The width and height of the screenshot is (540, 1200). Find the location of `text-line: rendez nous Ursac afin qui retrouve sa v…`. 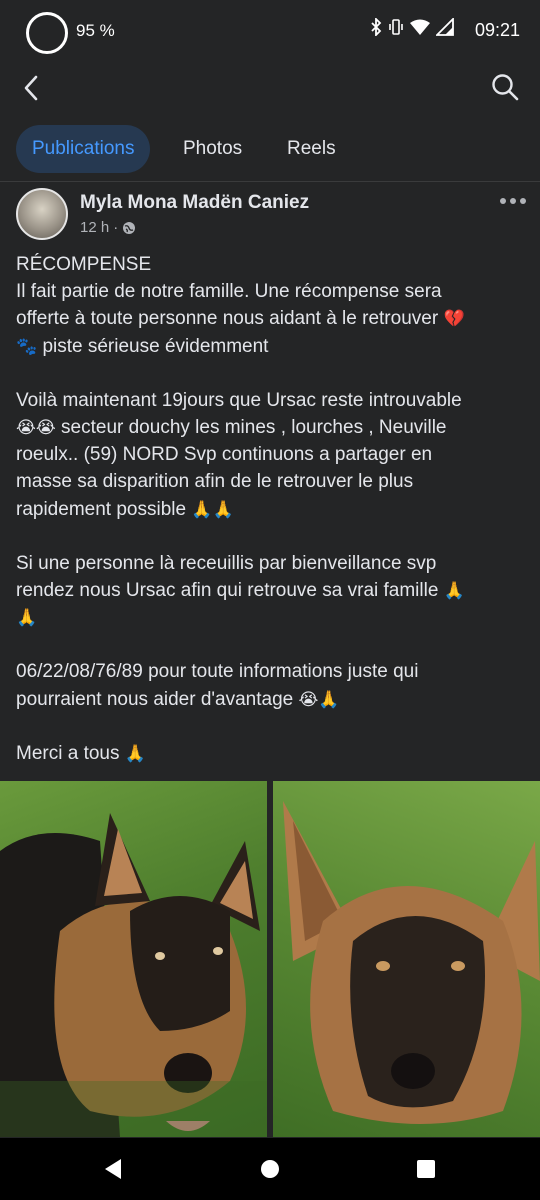

text-line: rendez nous Ursac afin qui retrouve sa v… is located at coordinates (240, 591).